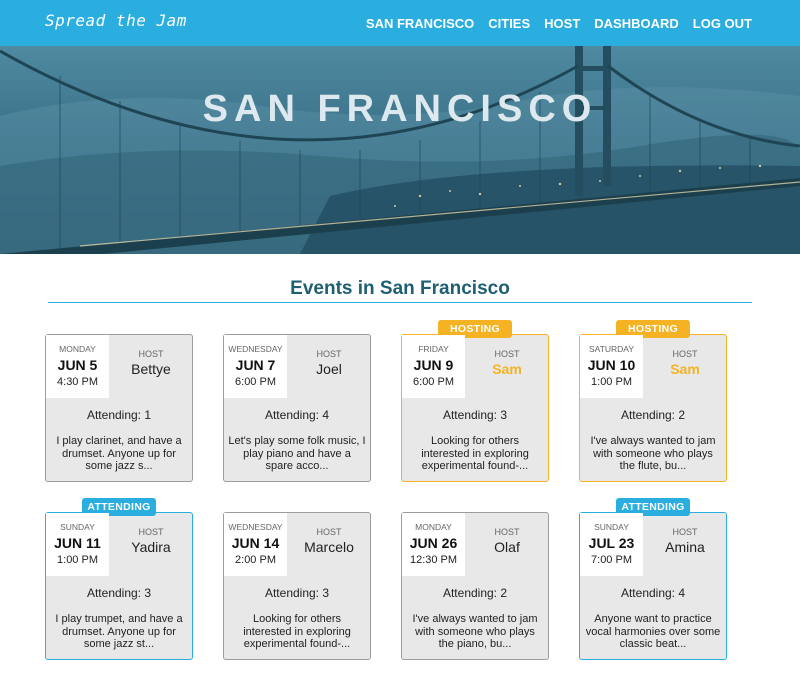 The width and height of the screenshot is (800, 695). Describe the element at coordinates (507, 547) in the screenshot. I see `host-name: Olaf` at that location.